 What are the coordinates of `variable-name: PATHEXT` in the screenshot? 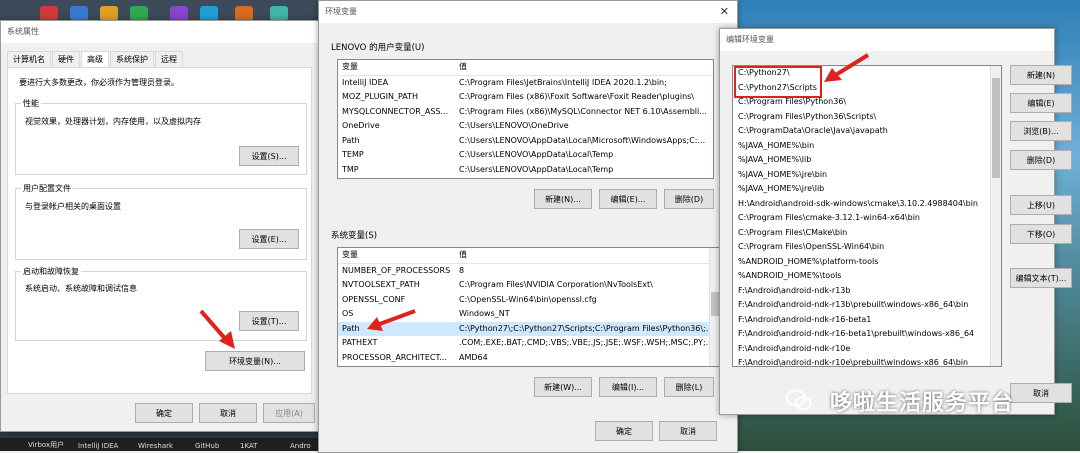 It's located at (360, 342).